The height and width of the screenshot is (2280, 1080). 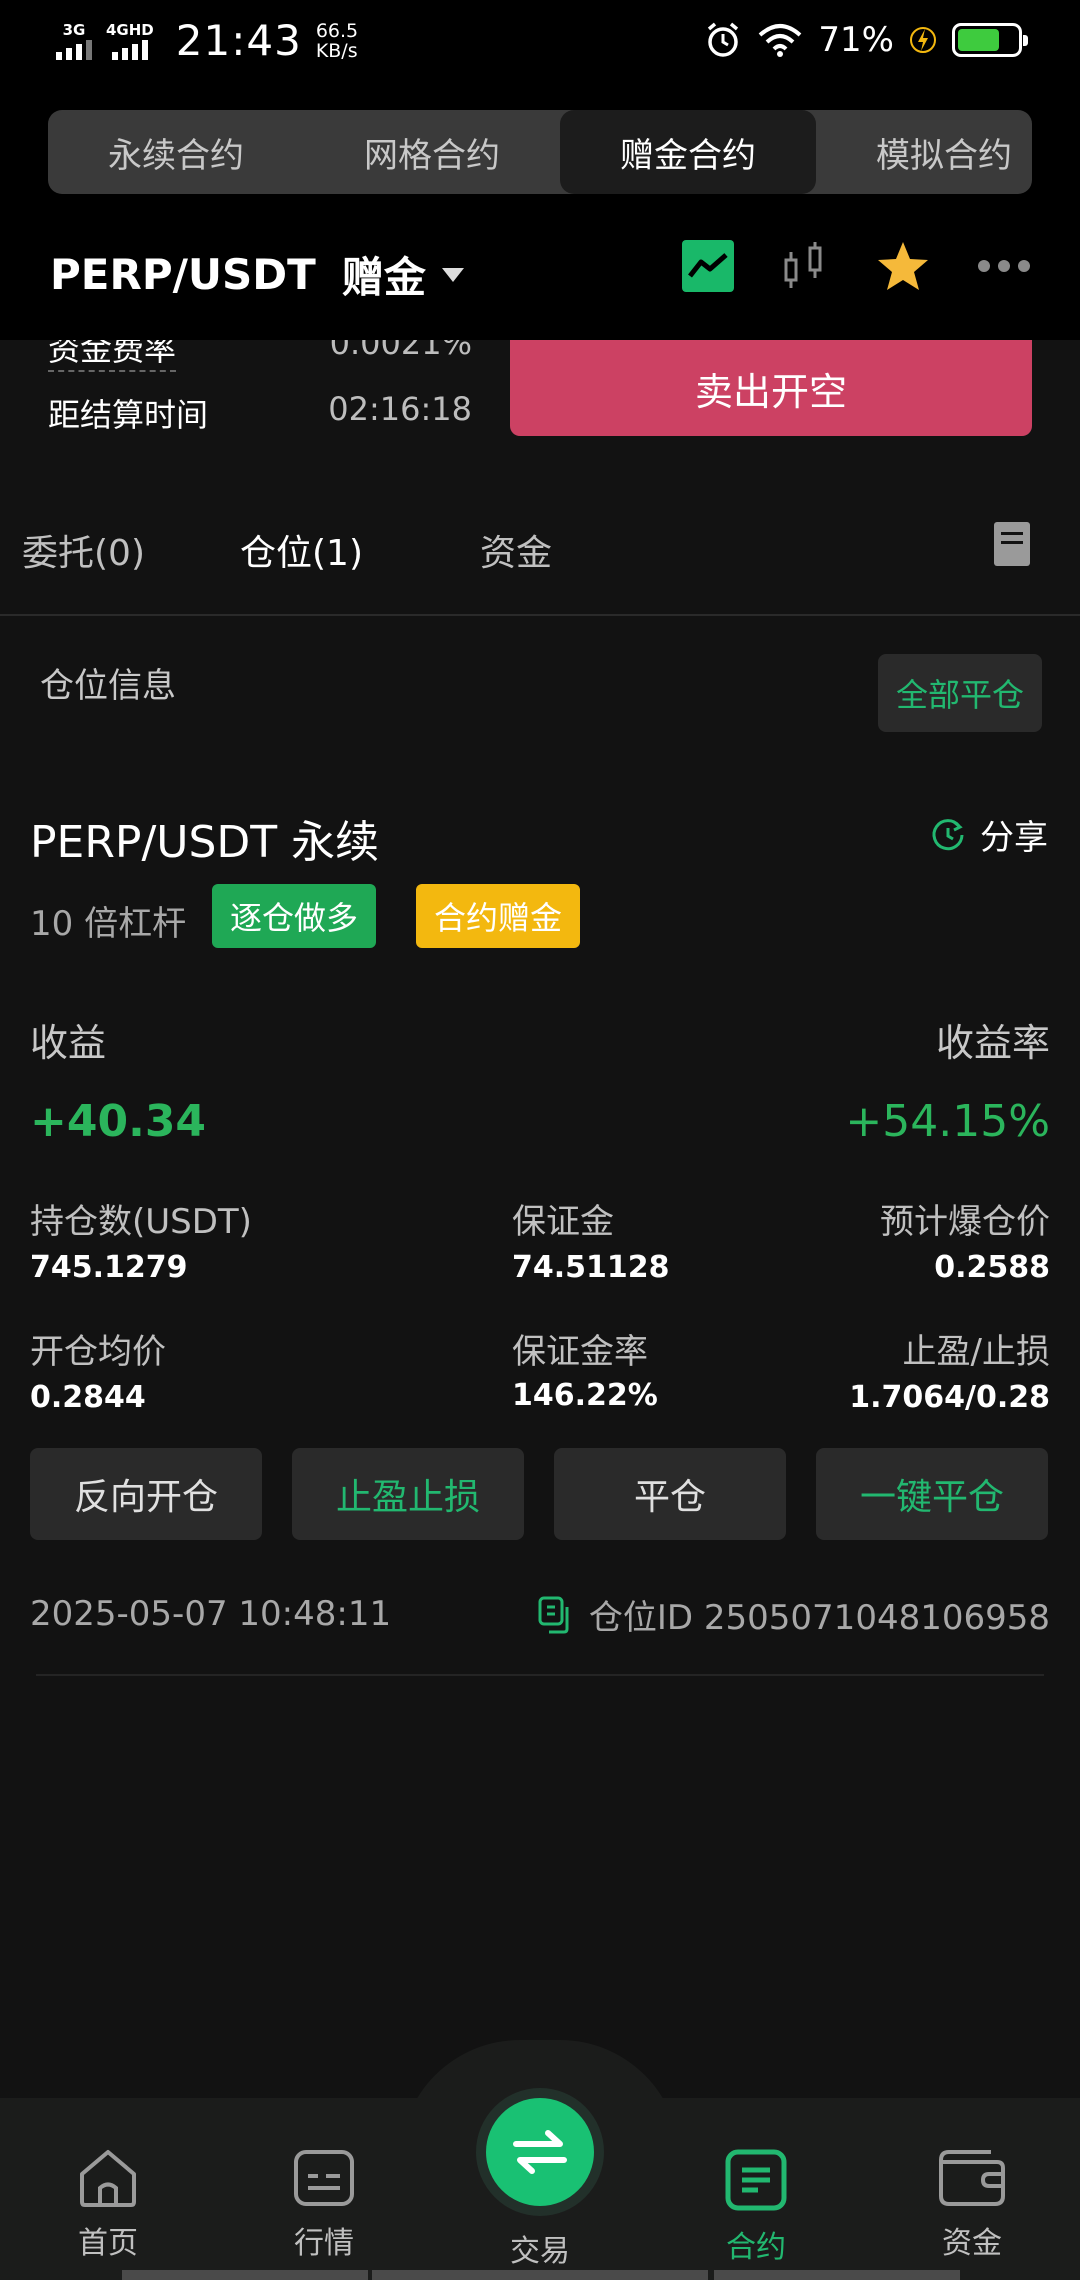 What do you see at coordinates (540, 2251) in the screenshot?
I see `nav-trade-label: 交易` at bounding box center [540, 2251].